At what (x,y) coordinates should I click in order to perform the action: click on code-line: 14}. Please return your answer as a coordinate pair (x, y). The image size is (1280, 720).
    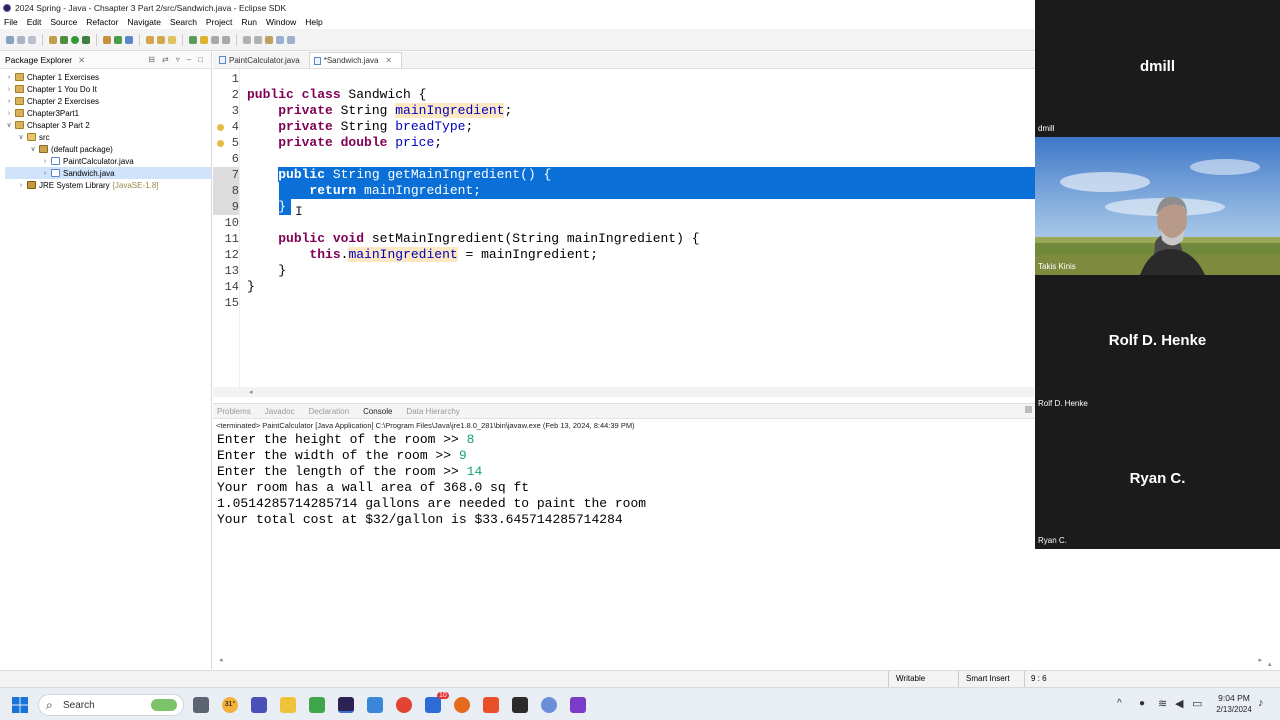
    Looking at the image, I should click on (624, 287).